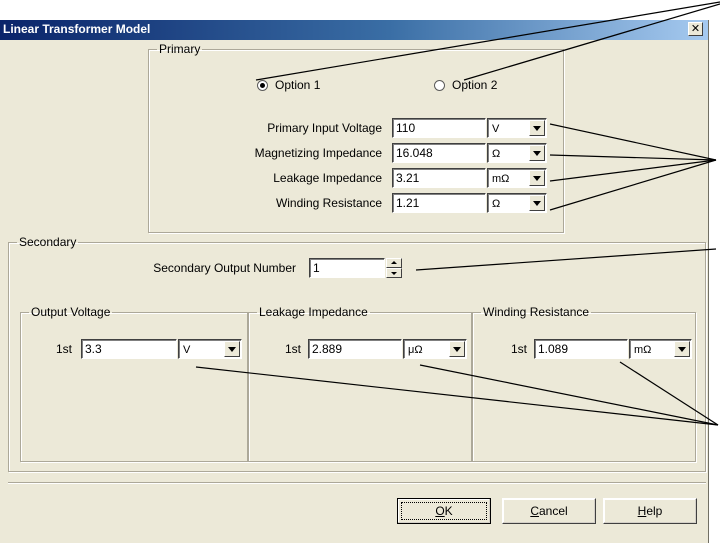  I want to click on spin-down-icon, so click(394, 273).